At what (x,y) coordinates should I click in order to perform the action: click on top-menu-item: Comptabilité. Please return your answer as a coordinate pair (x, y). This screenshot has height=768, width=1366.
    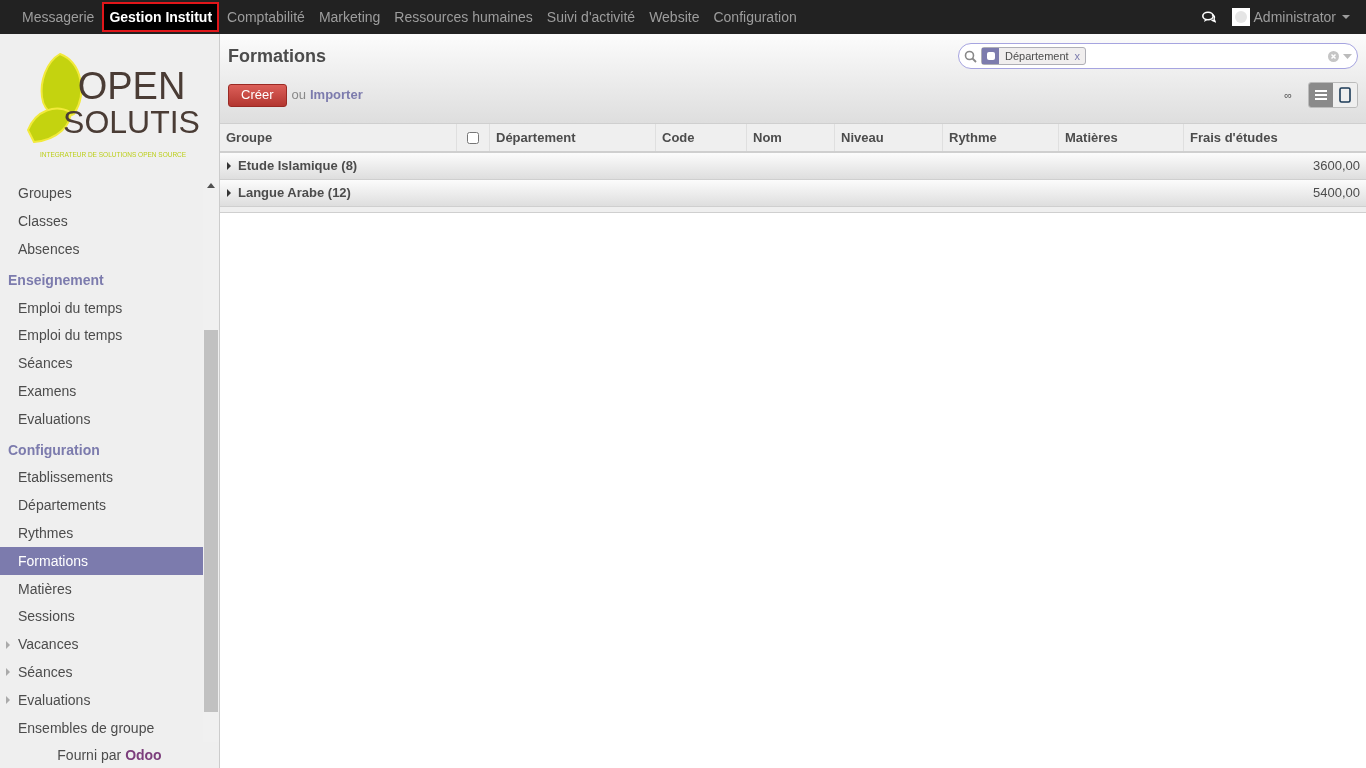
    Looking at the image, I should click on (266, 17).